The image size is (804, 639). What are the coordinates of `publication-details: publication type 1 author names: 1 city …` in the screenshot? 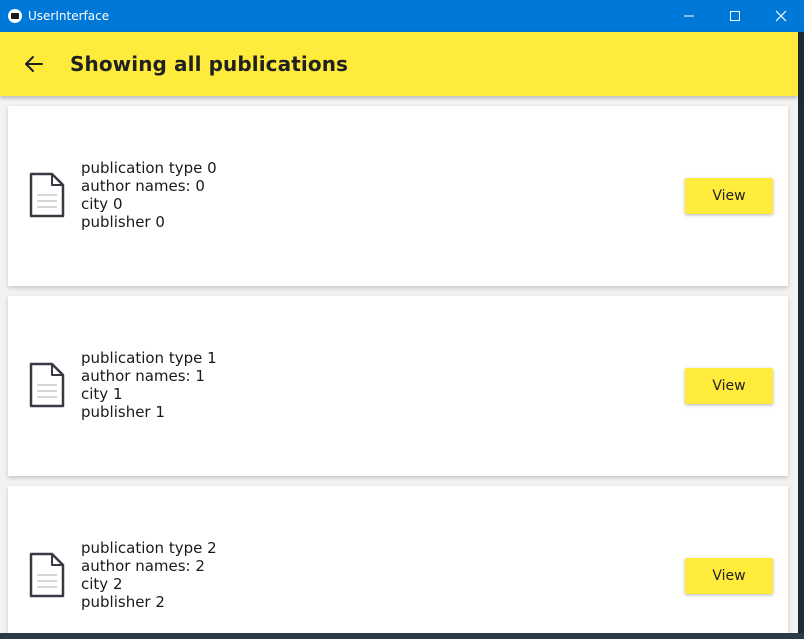 It's located at (149, 385).